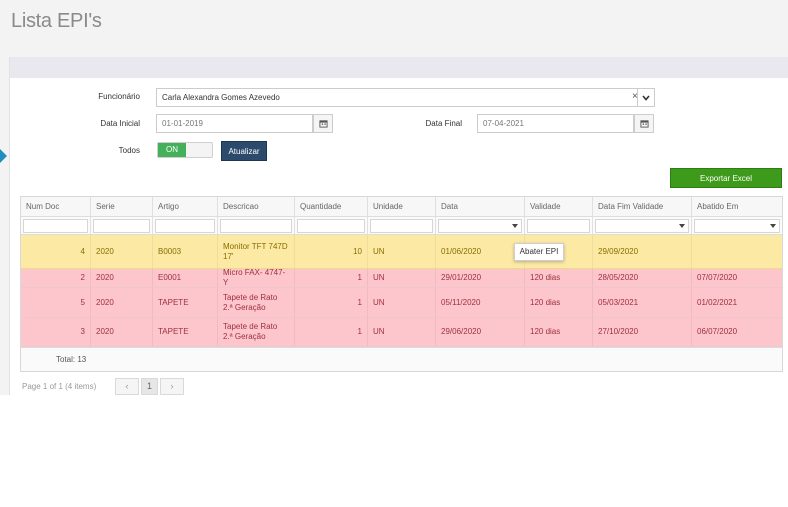 This screenshot has width=788, height=507. Describe the element at coordinates (56, 302) in the screenshot. I see `cell-num-doc: 5` at that location.